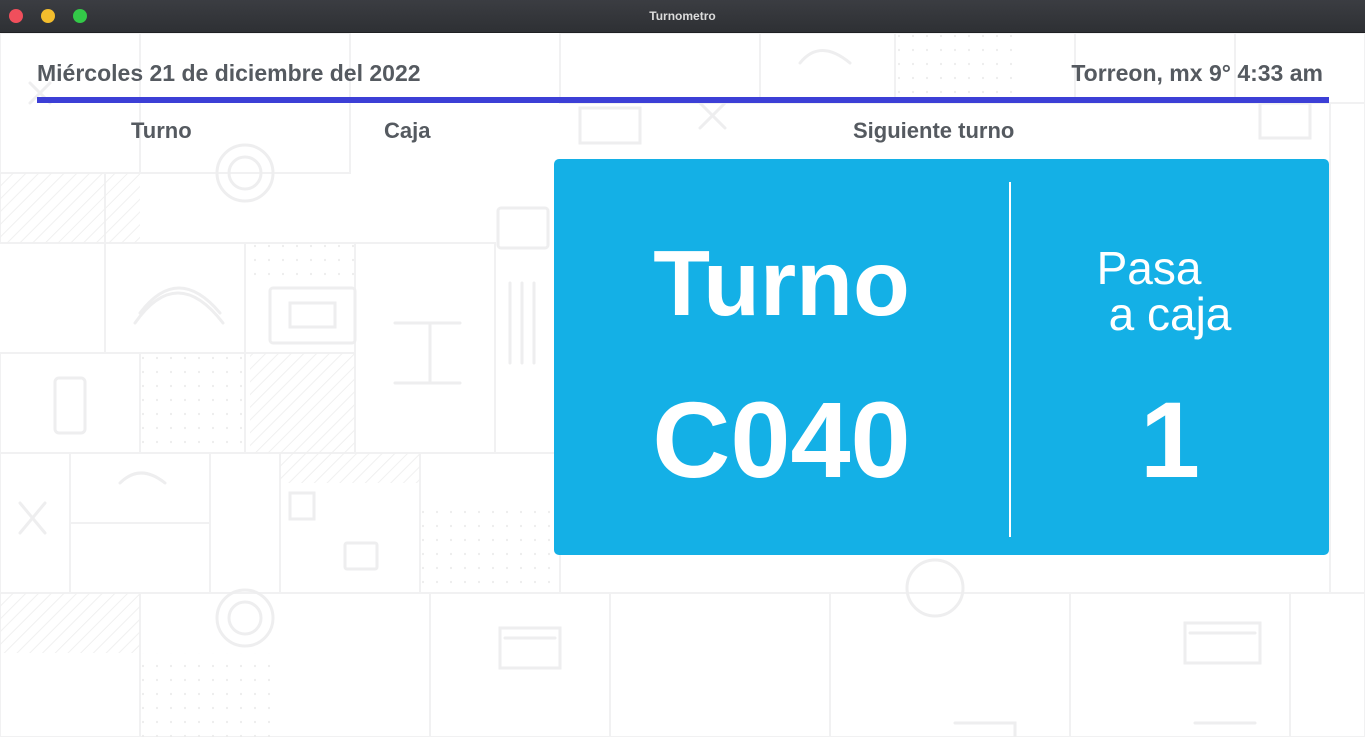 This screenshot has height=737, width=1365. What do you see at coordinates (407, 130) in the screenshot?
I see `caja-column-header: Caja` at bounding box center [407, 130].